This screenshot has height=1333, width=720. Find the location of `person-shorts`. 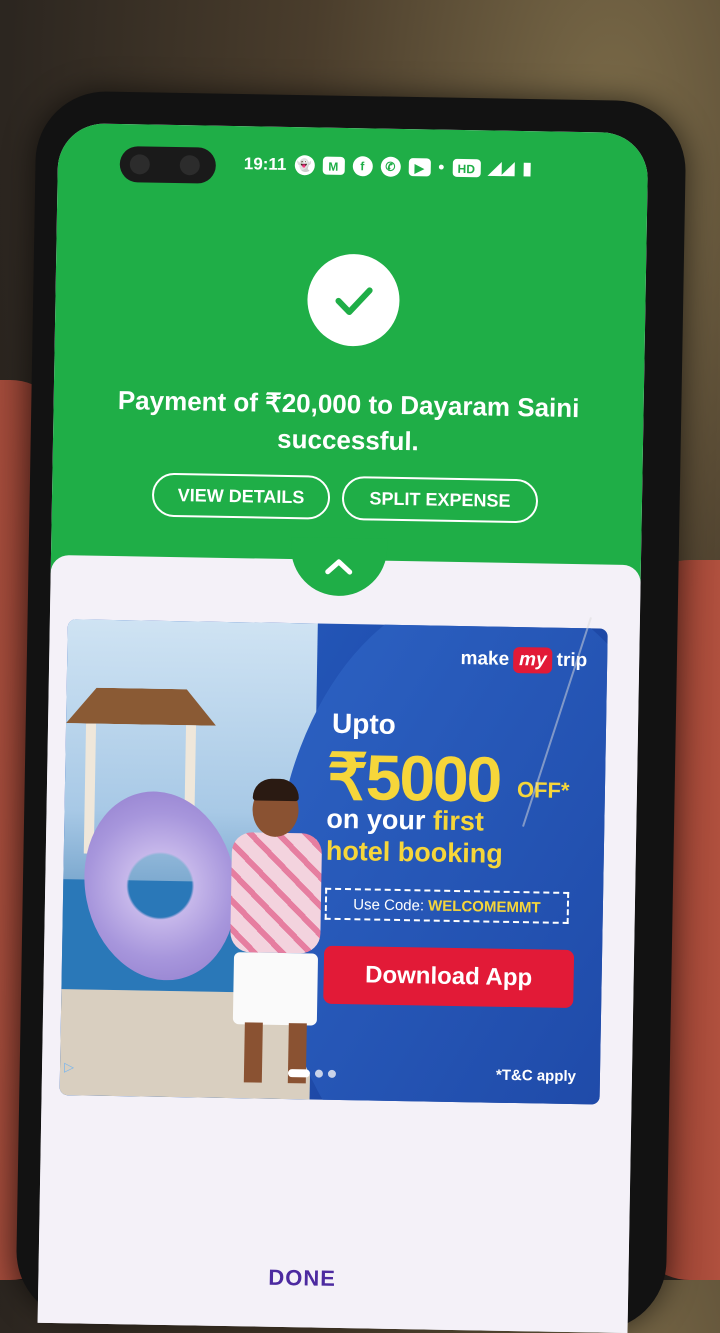

person-shorts is located at coordinates (275, 989).